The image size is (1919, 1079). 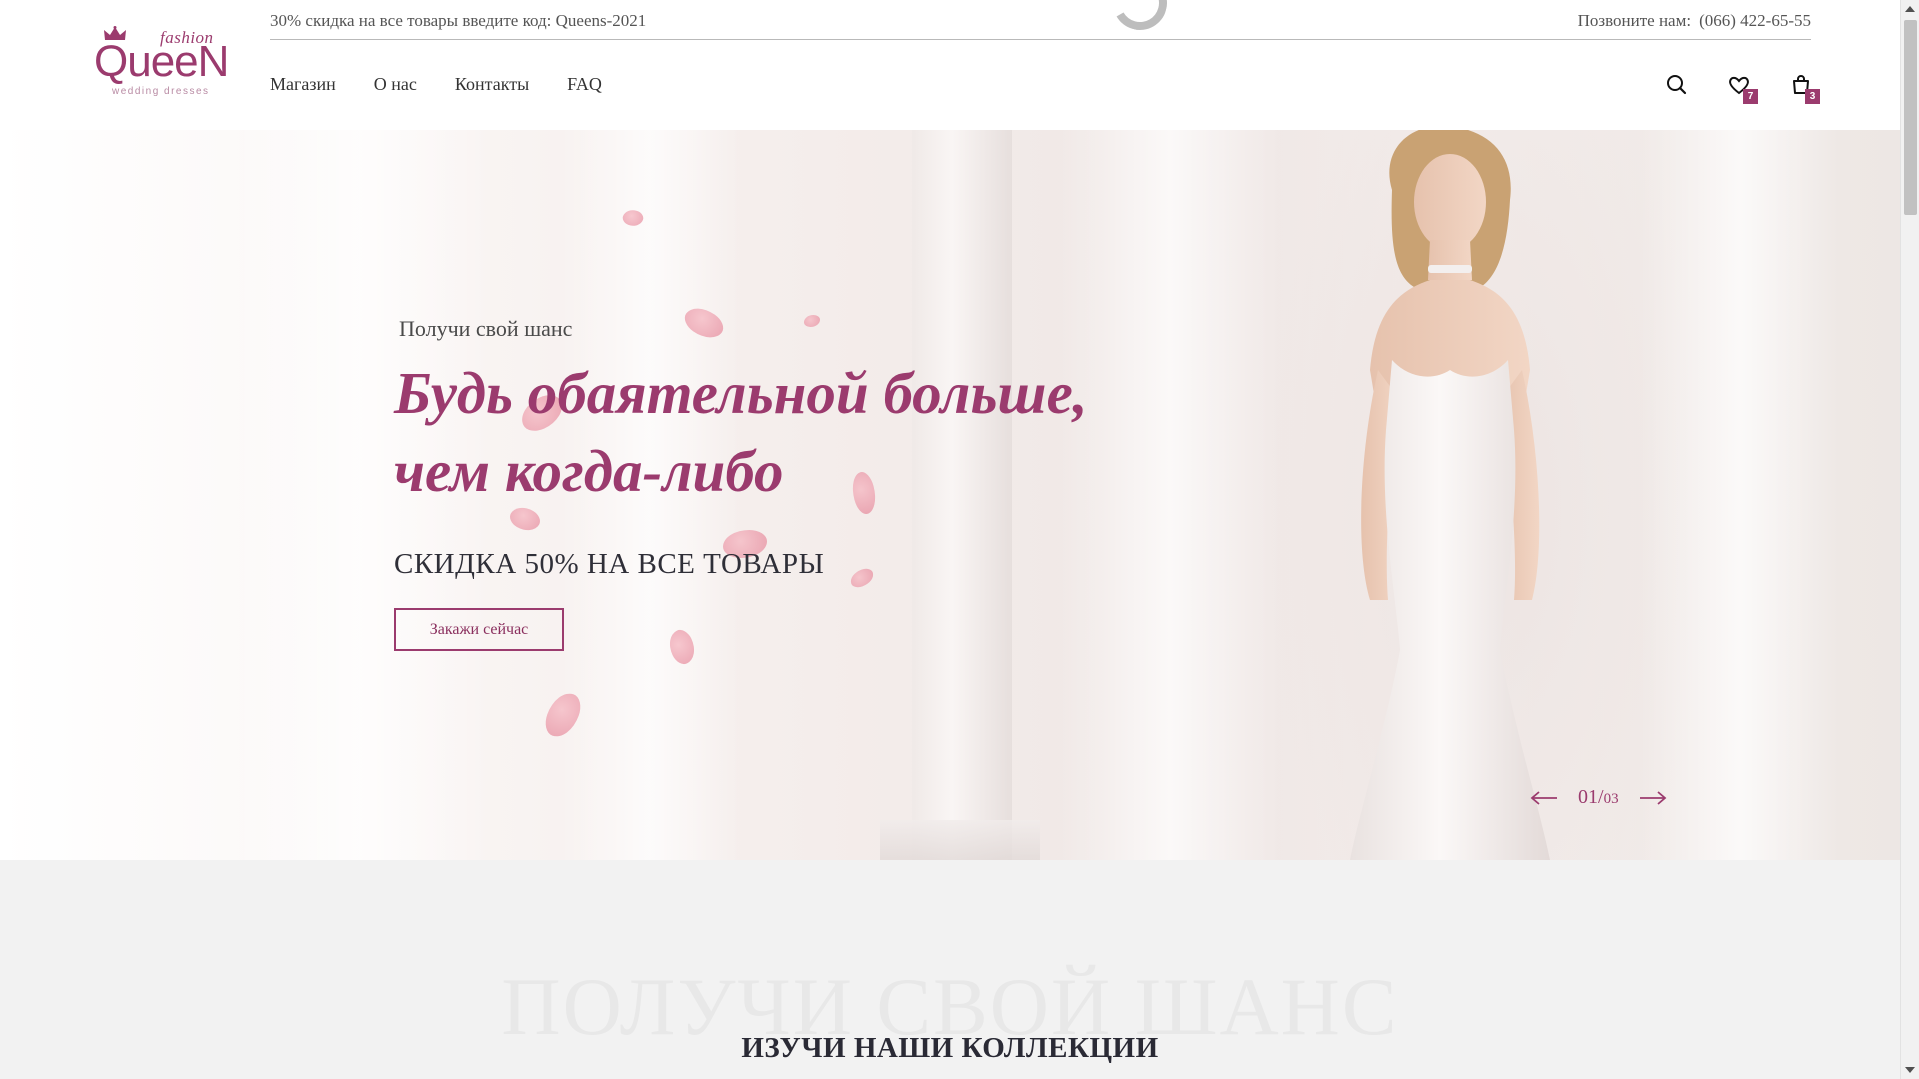 What do you see at coordinates (1740, 495) in the screenshot?
I see `curtain-drape` at bounding box center [1740, 495].